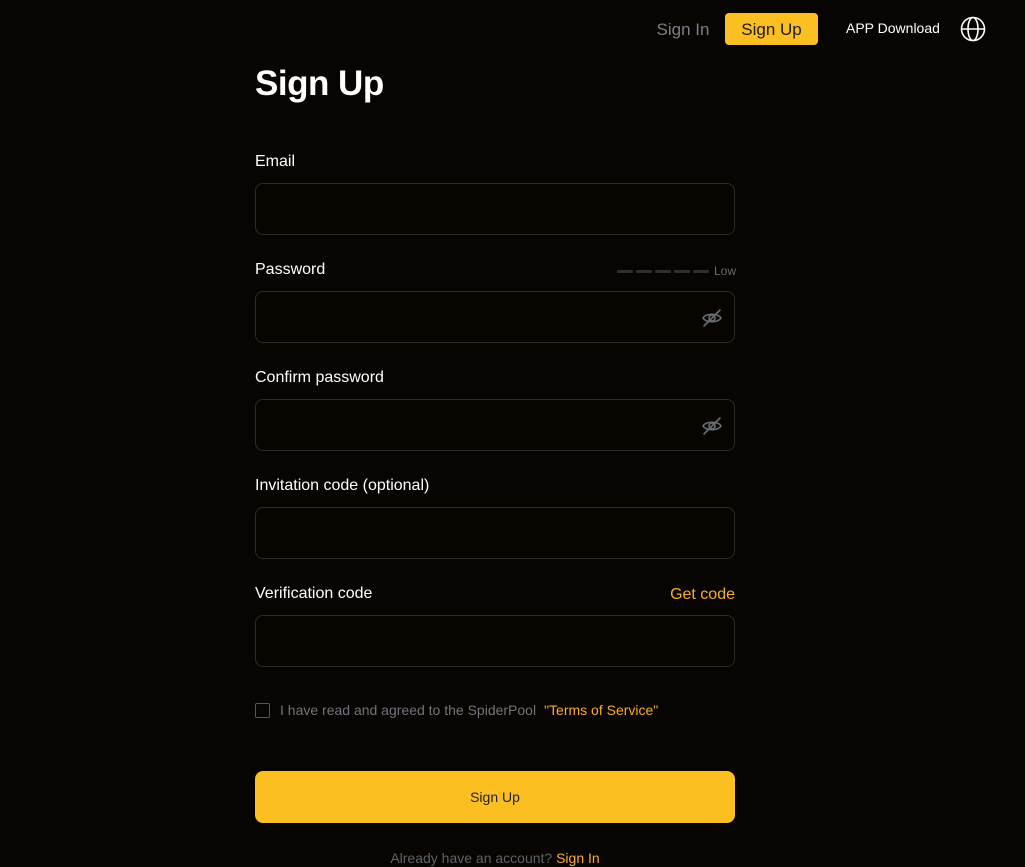 The height and width of the screenshot is (867, 1025). What do you see at coordinates (578, 858) in the screenshot?
I see `signin-link: Sign In` at bounding box center [578, 858].